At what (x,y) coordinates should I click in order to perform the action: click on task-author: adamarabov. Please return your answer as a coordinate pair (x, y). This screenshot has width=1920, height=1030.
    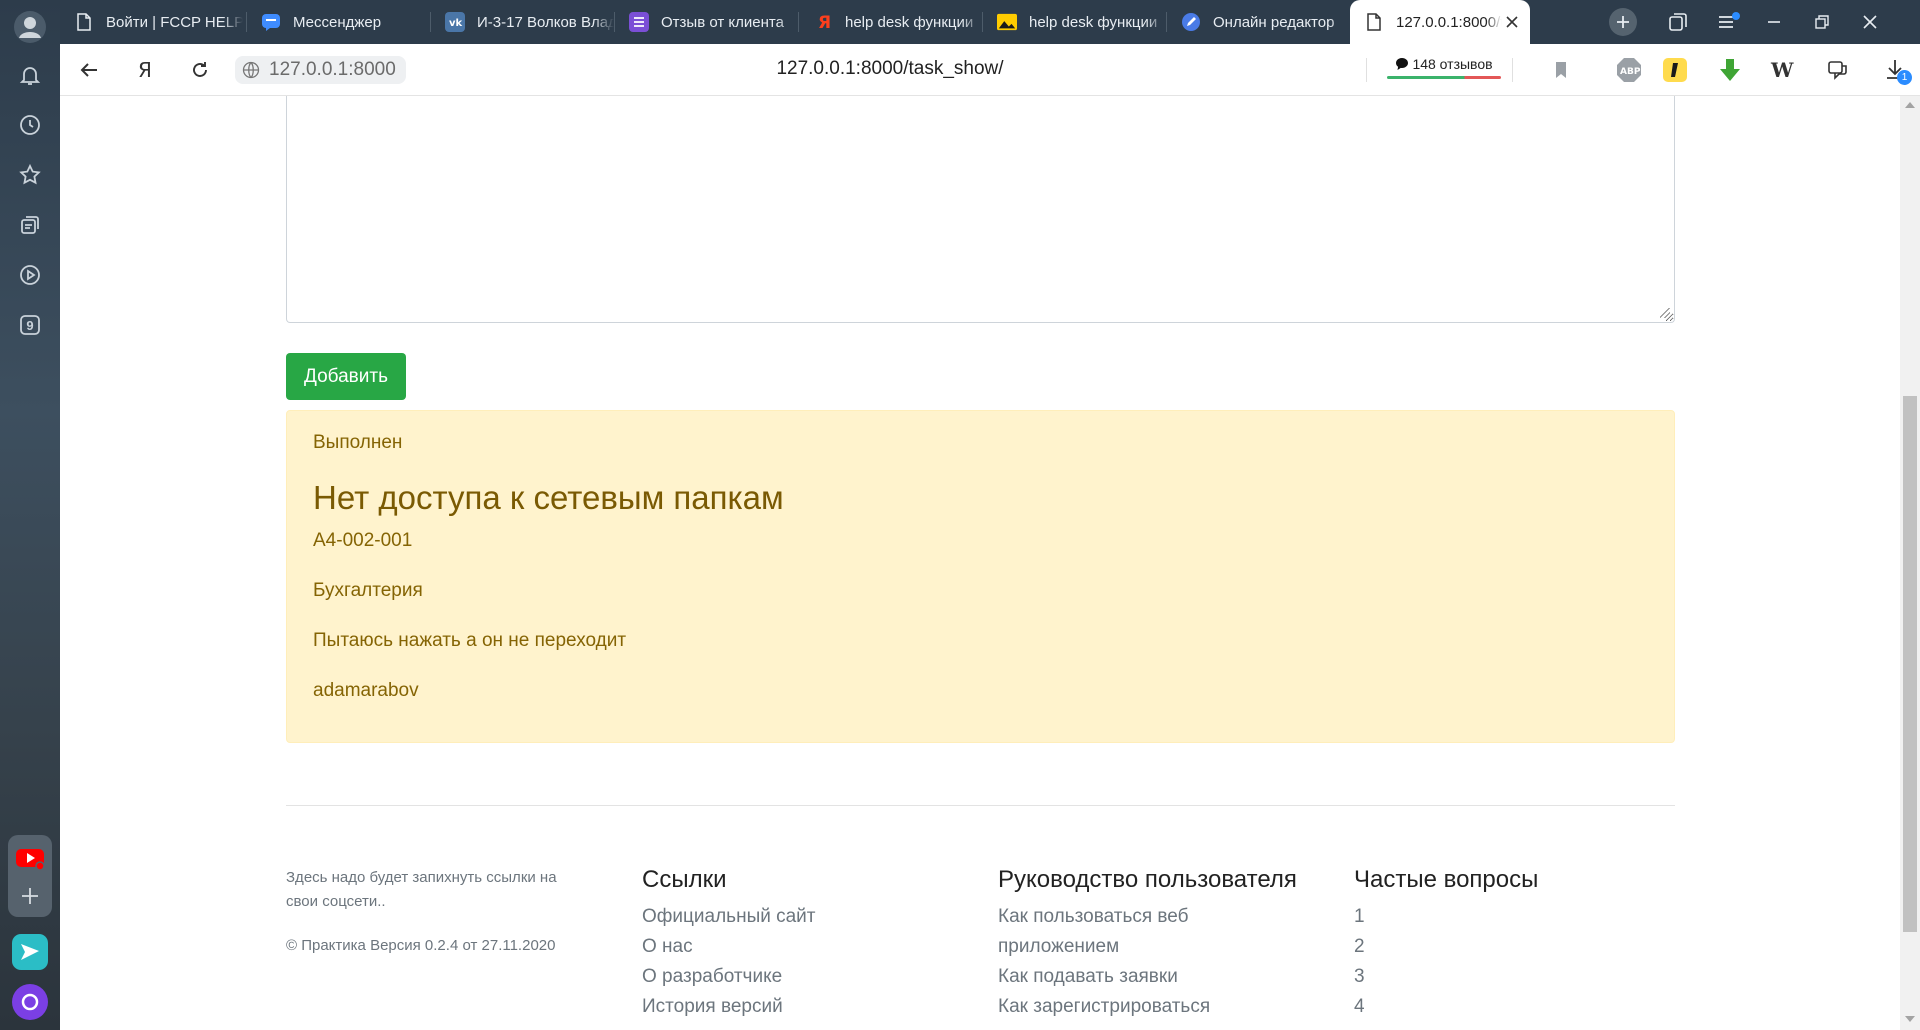
    Looking at the image, I should click on (366, 690).